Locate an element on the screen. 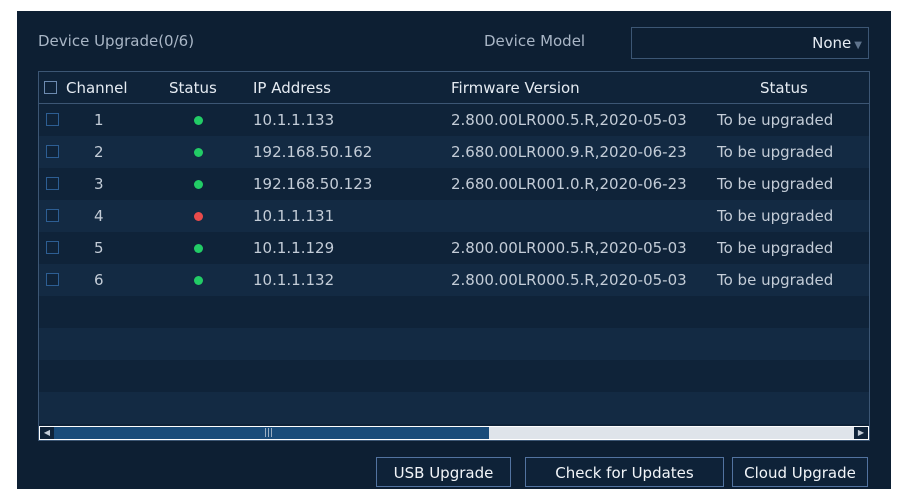 Image resolution: width=906 pixels, height=501 pixels. arrow-right-icon: ▶ is located at coordinates (861, 433).